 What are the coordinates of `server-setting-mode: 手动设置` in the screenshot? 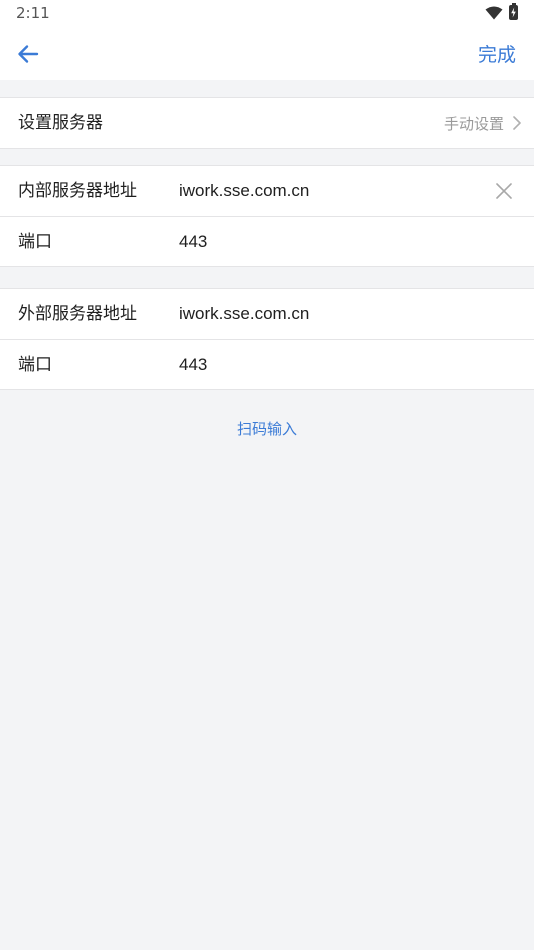 It's located at (483, 123).